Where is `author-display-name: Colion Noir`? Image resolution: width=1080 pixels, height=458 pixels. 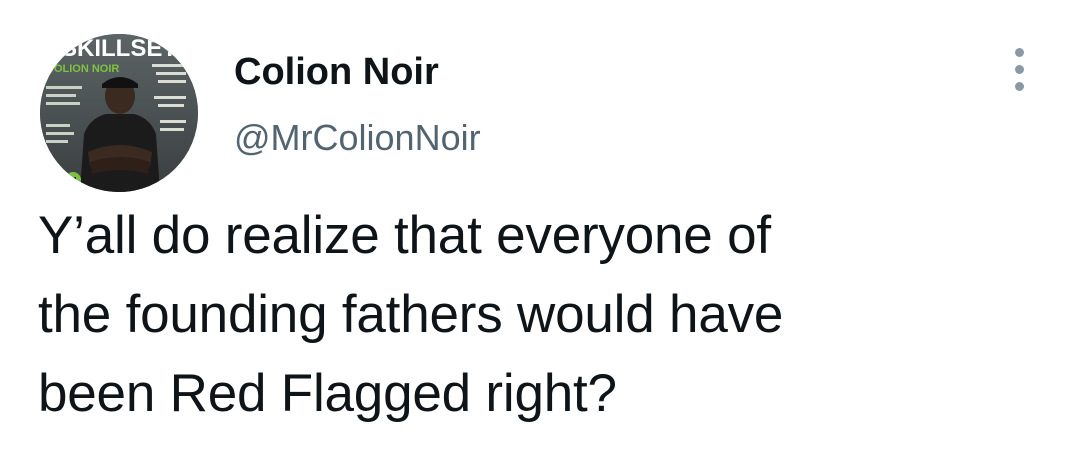 author-display-name: Colion Noir is located at coordinates (336, 72).